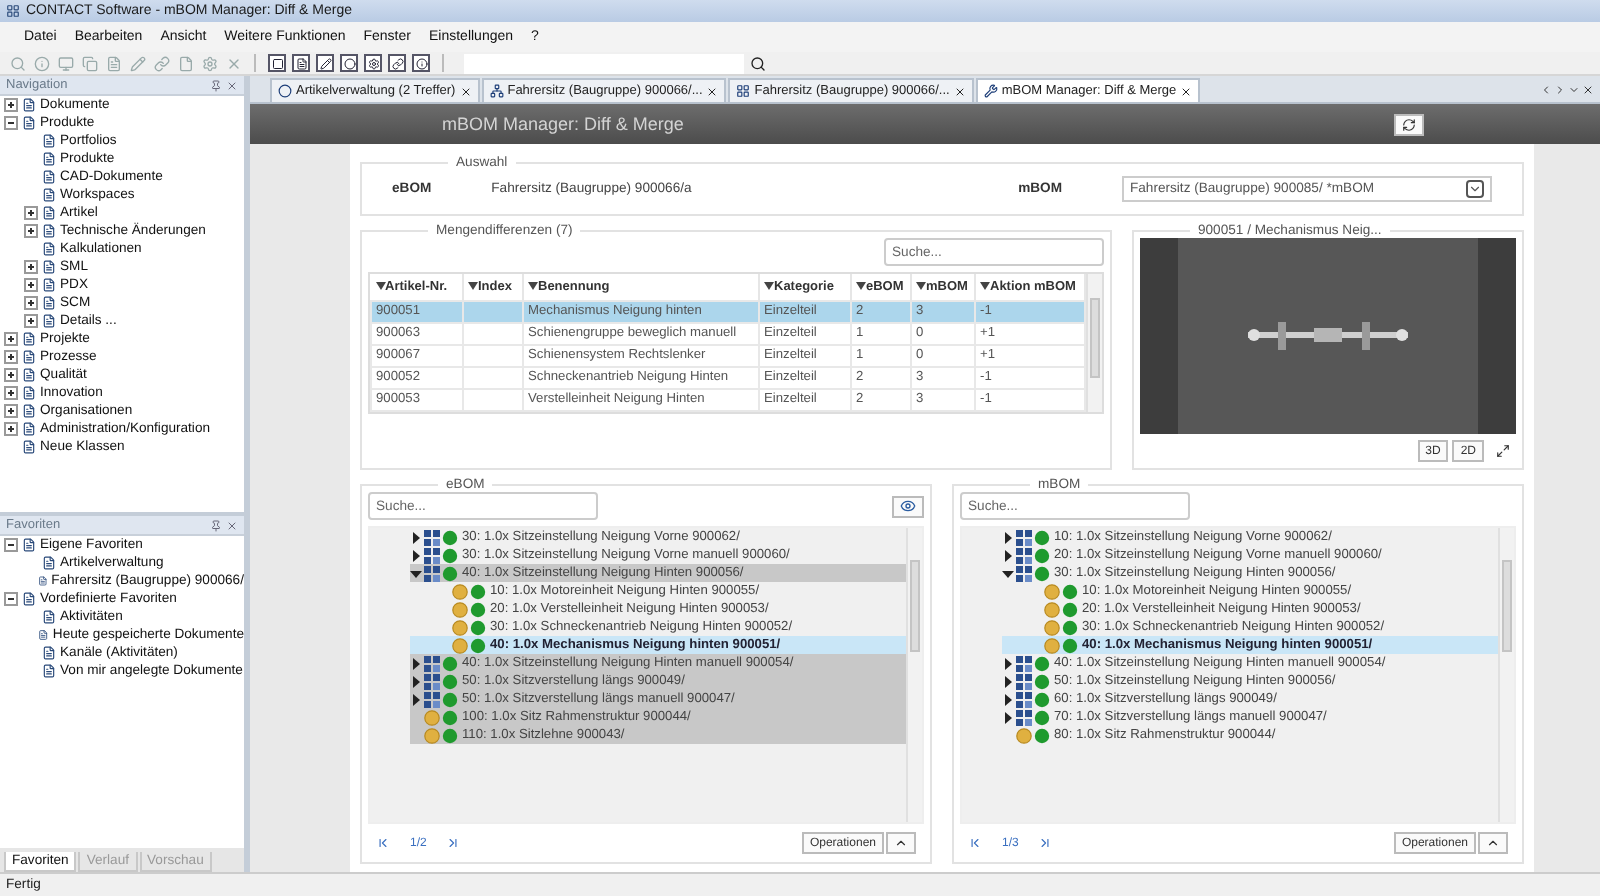  I want to click on grid-icon, so click(743, 91).